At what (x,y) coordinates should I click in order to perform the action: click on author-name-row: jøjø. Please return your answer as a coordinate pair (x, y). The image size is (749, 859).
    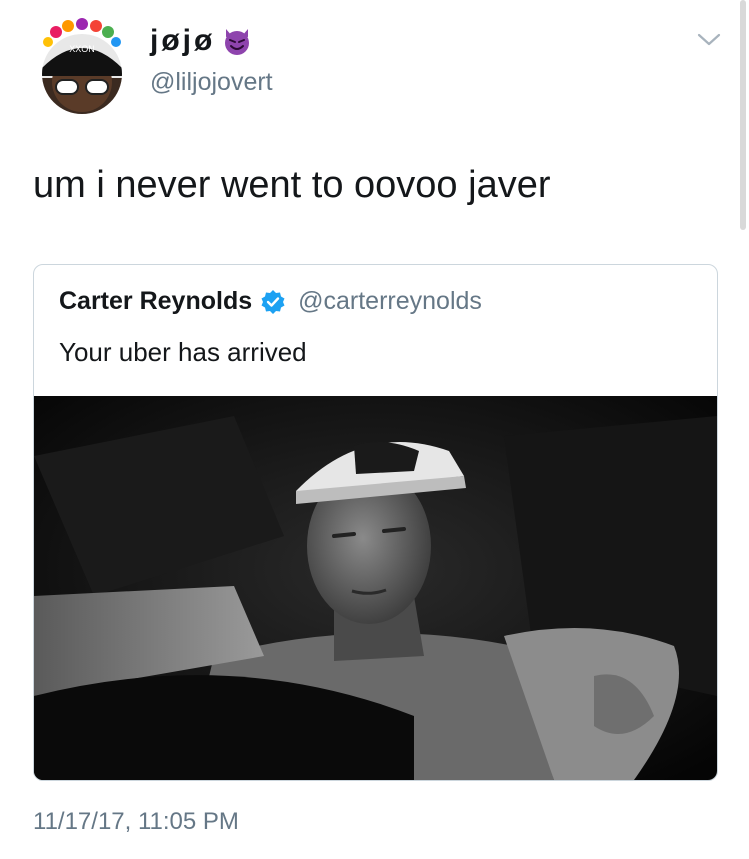
    Looking at the image, I should click on (211, 41).